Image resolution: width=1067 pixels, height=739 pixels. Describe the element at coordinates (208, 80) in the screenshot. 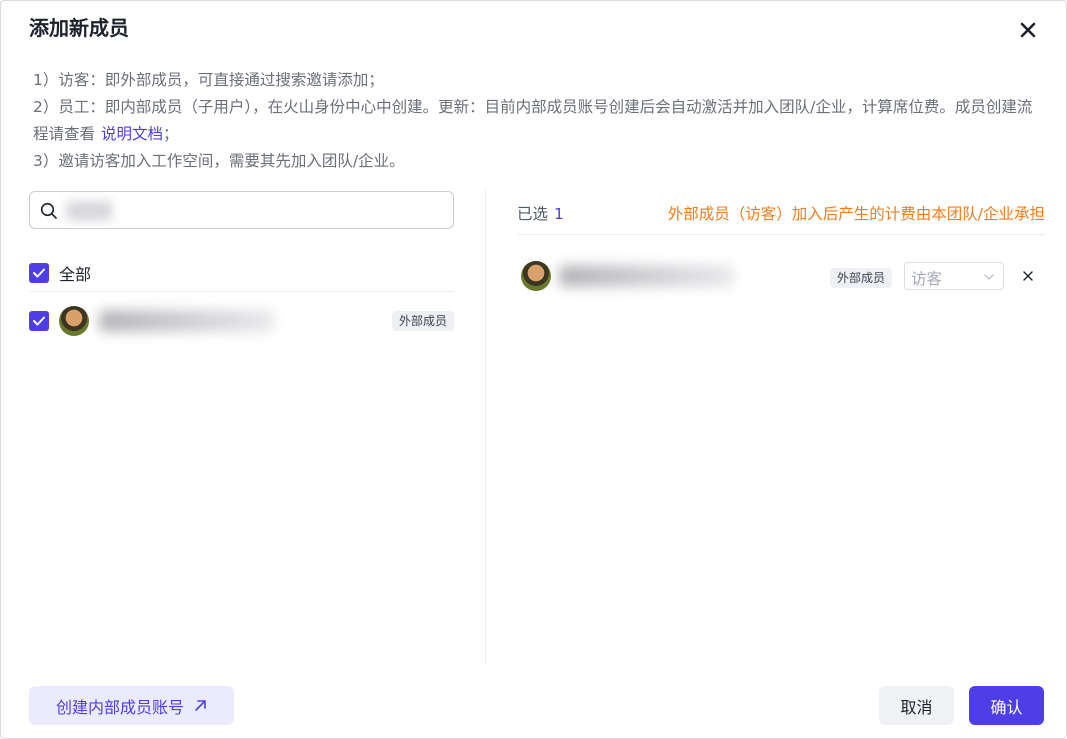

I see `note-line-1: 1）访客：即外部成员，可直接通过搜索邀请添加；` at that location.